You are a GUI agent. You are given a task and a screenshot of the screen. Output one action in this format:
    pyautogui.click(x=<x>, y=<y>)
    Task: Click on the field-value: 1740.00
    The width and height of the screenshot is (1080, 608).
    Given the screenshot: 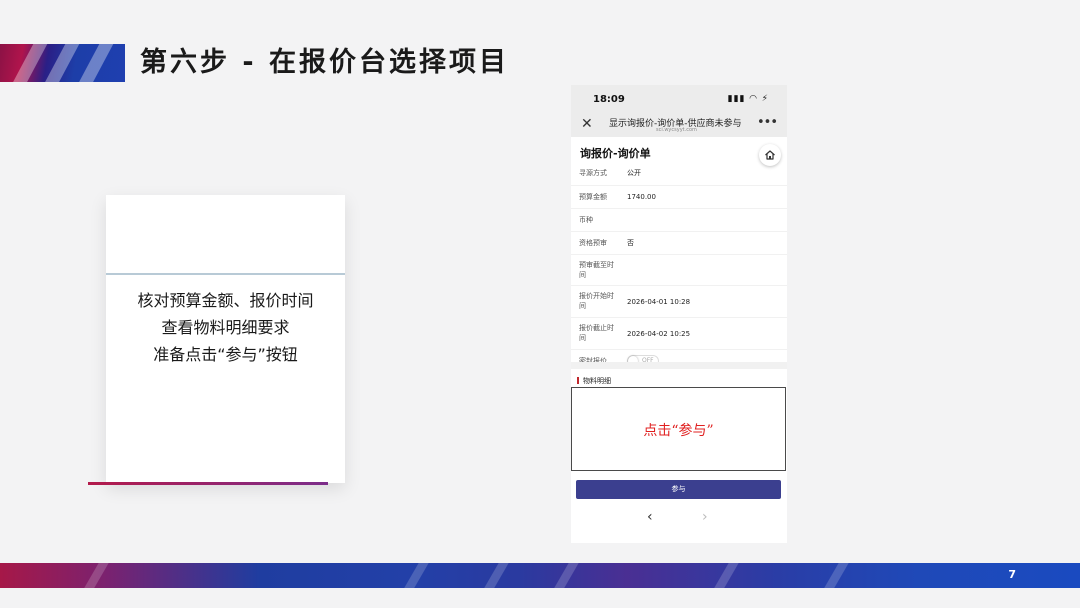 What is the action you would take?
    pyautogui.click(x=641, y=197)
    